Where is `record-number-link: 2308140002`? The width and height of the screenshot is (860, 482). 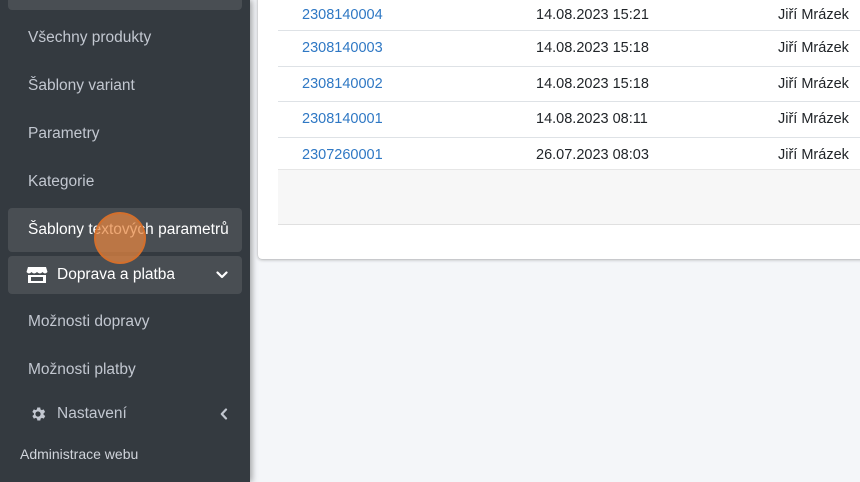
record-number-link: 2308140002 is located at coordinates (342, 84).